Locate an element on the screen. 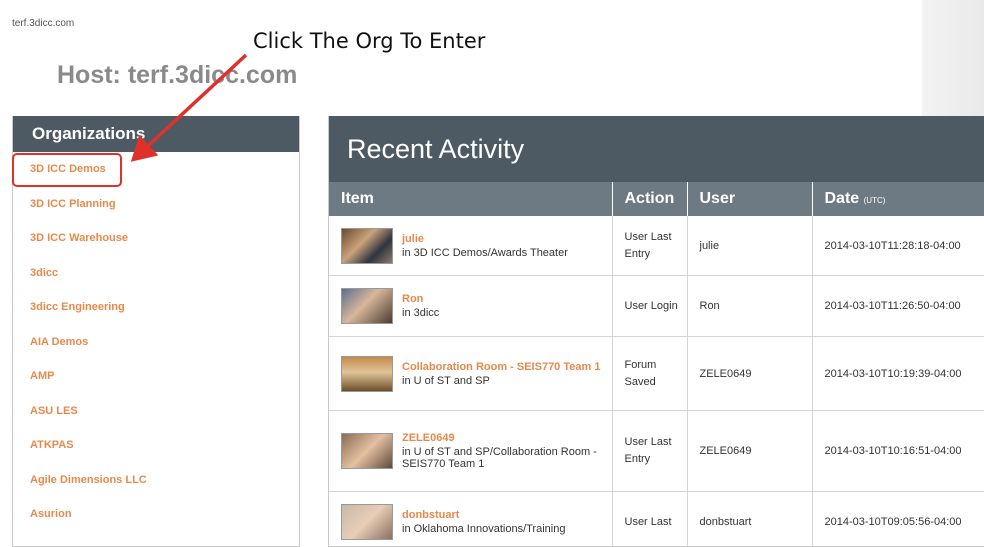  organizations-heading: Organizations is located at coordinates (156, 134).